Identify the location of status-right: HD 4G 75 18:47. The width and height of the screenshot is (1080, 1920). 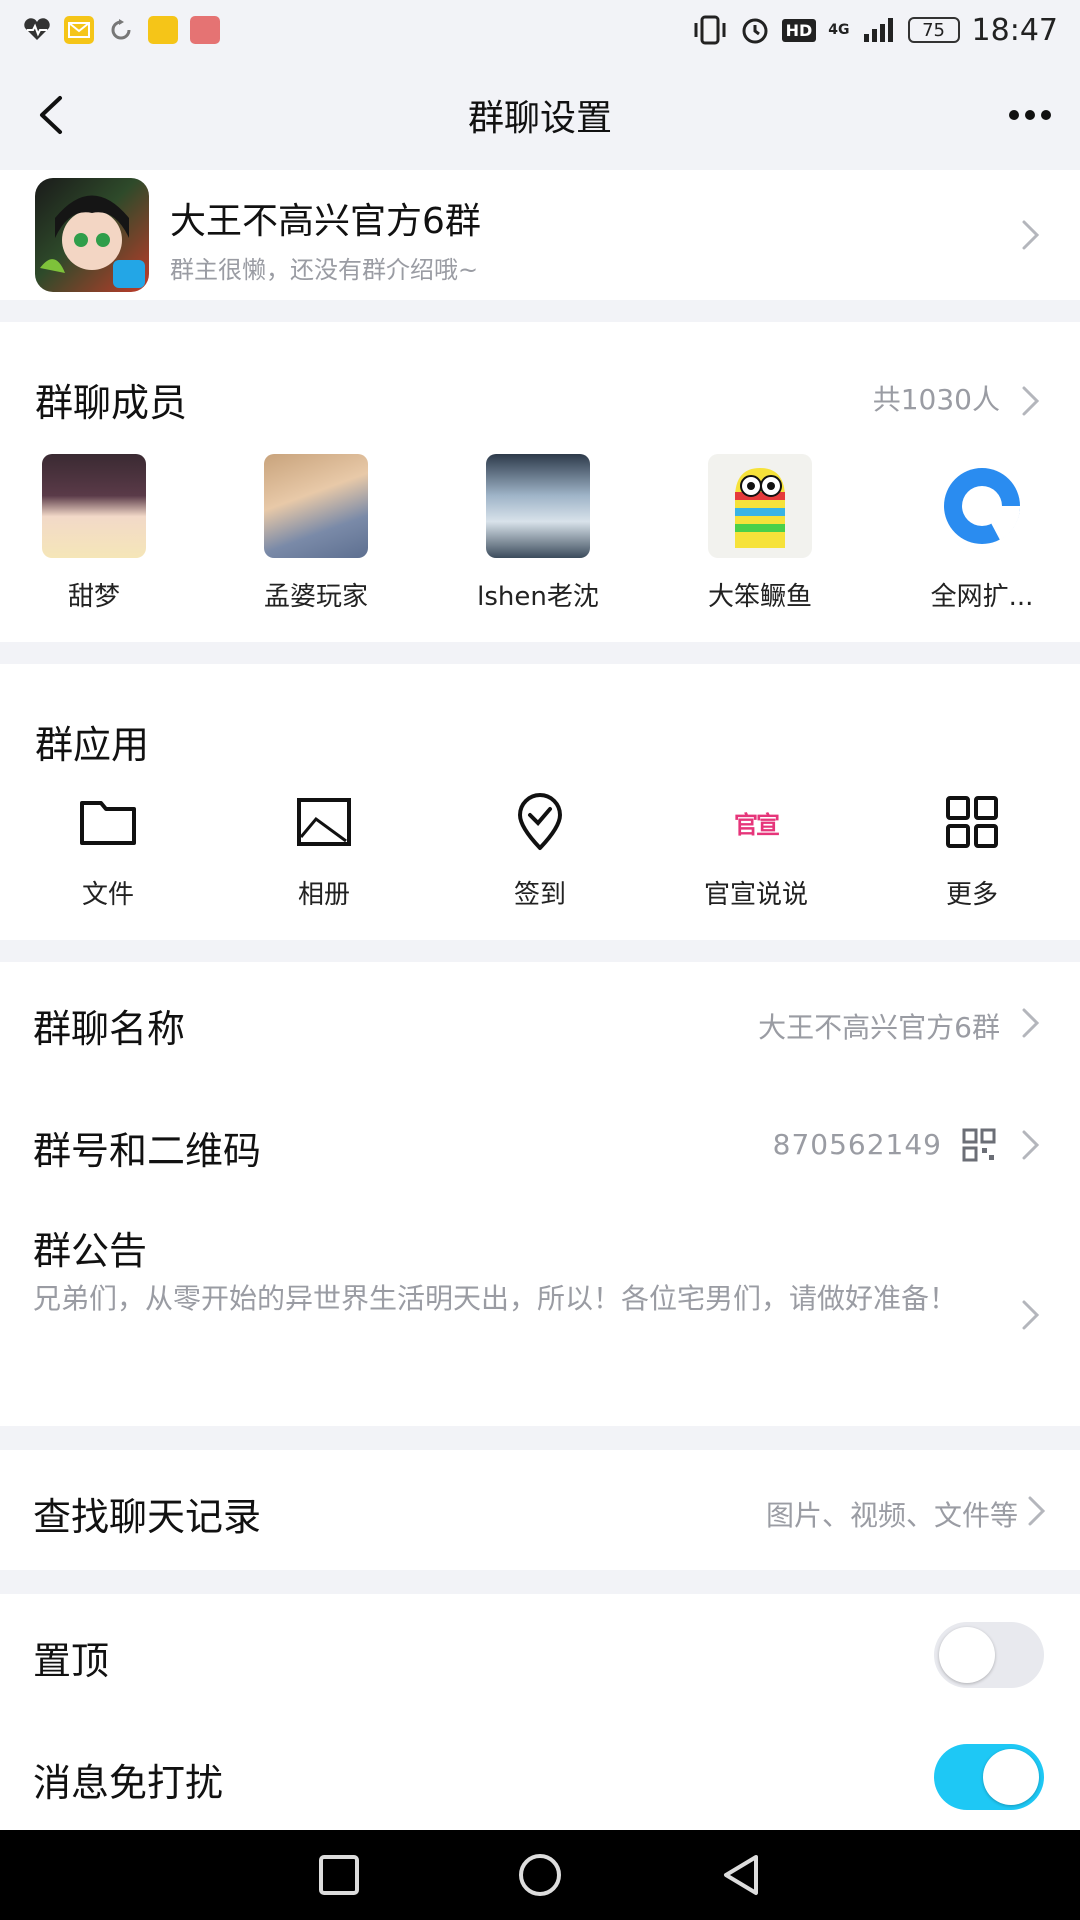
(875, 30).